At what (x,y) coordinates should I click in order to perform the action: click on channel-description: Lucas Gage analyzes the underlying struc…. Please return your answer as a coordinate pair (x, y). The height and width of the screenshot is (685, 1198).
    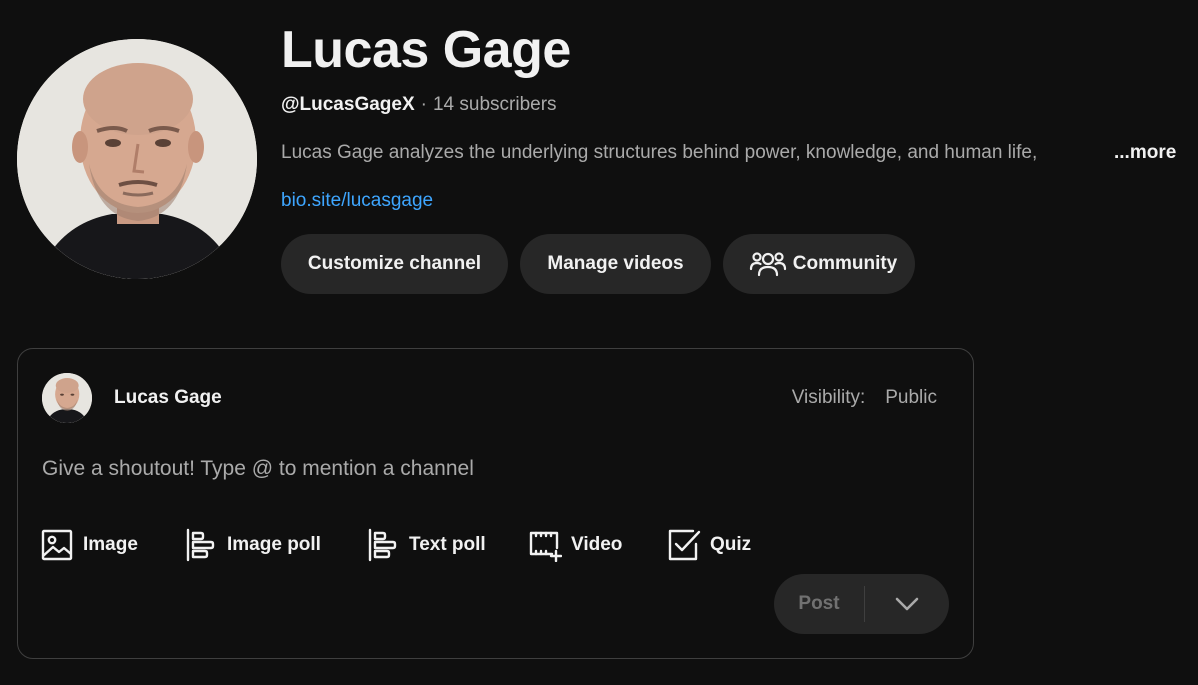
    Looking at the image, I should click on (696, 153).